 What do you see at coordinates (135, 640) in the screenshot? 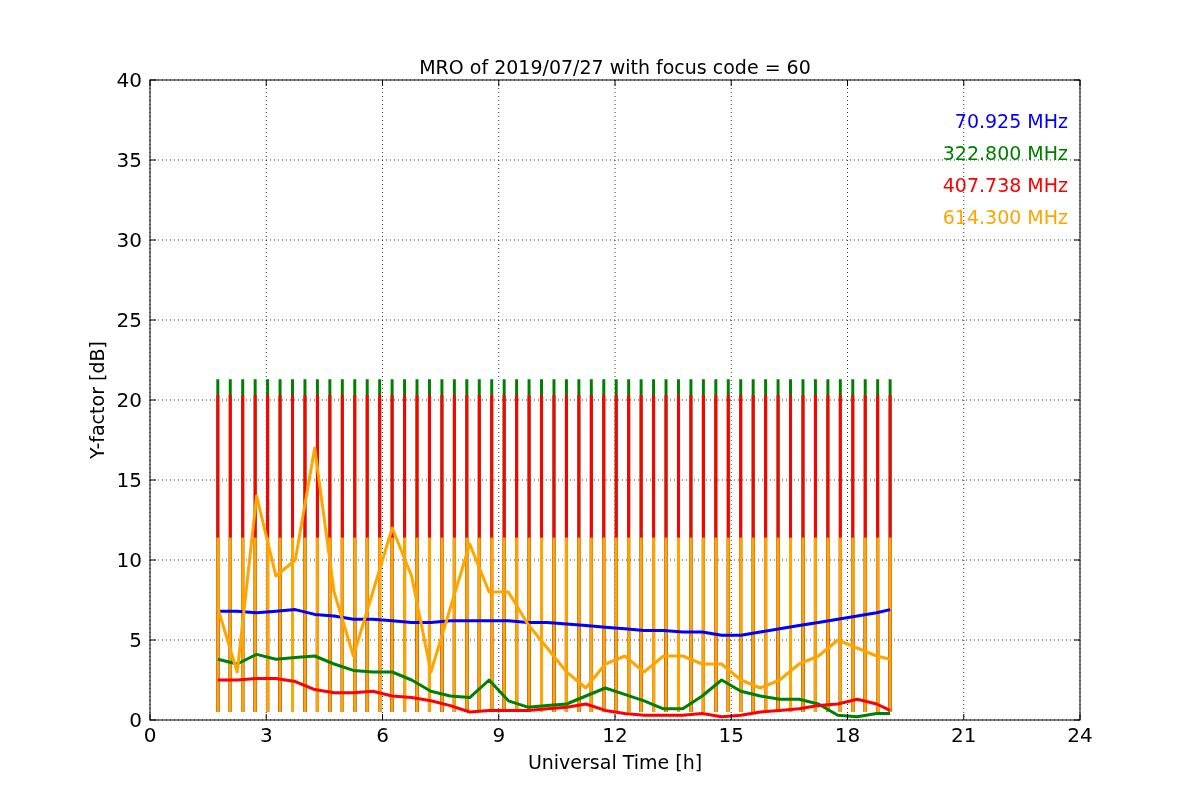
I see `tick-label: 5` at bounding box center [135, 640].